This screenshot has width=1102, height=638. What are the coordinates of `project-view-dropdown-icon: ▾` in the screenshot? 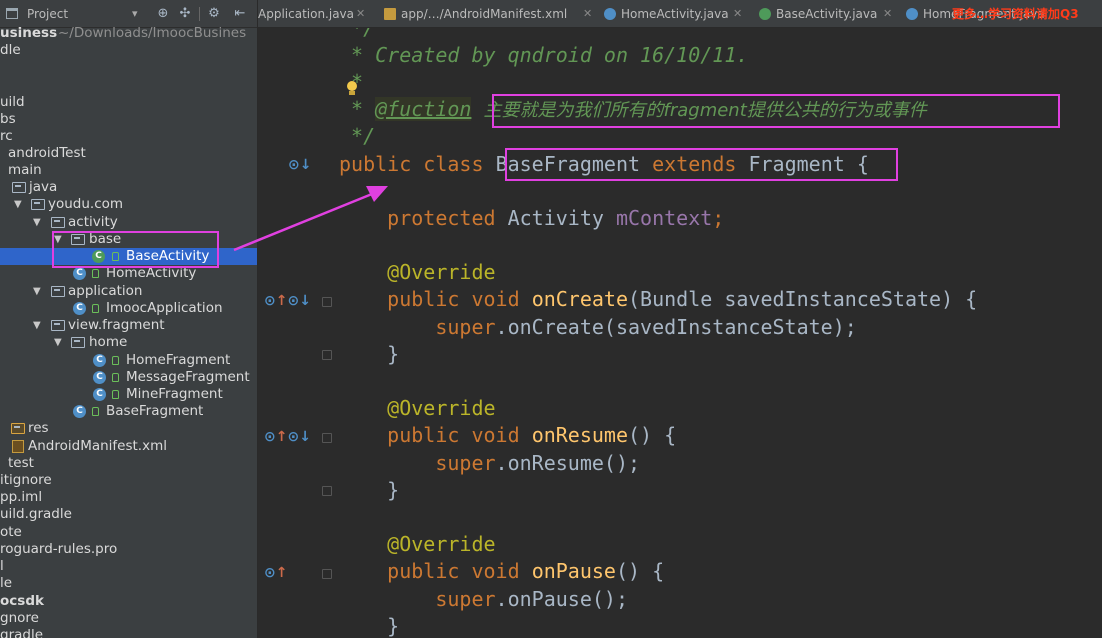 It's located at (135, 14).